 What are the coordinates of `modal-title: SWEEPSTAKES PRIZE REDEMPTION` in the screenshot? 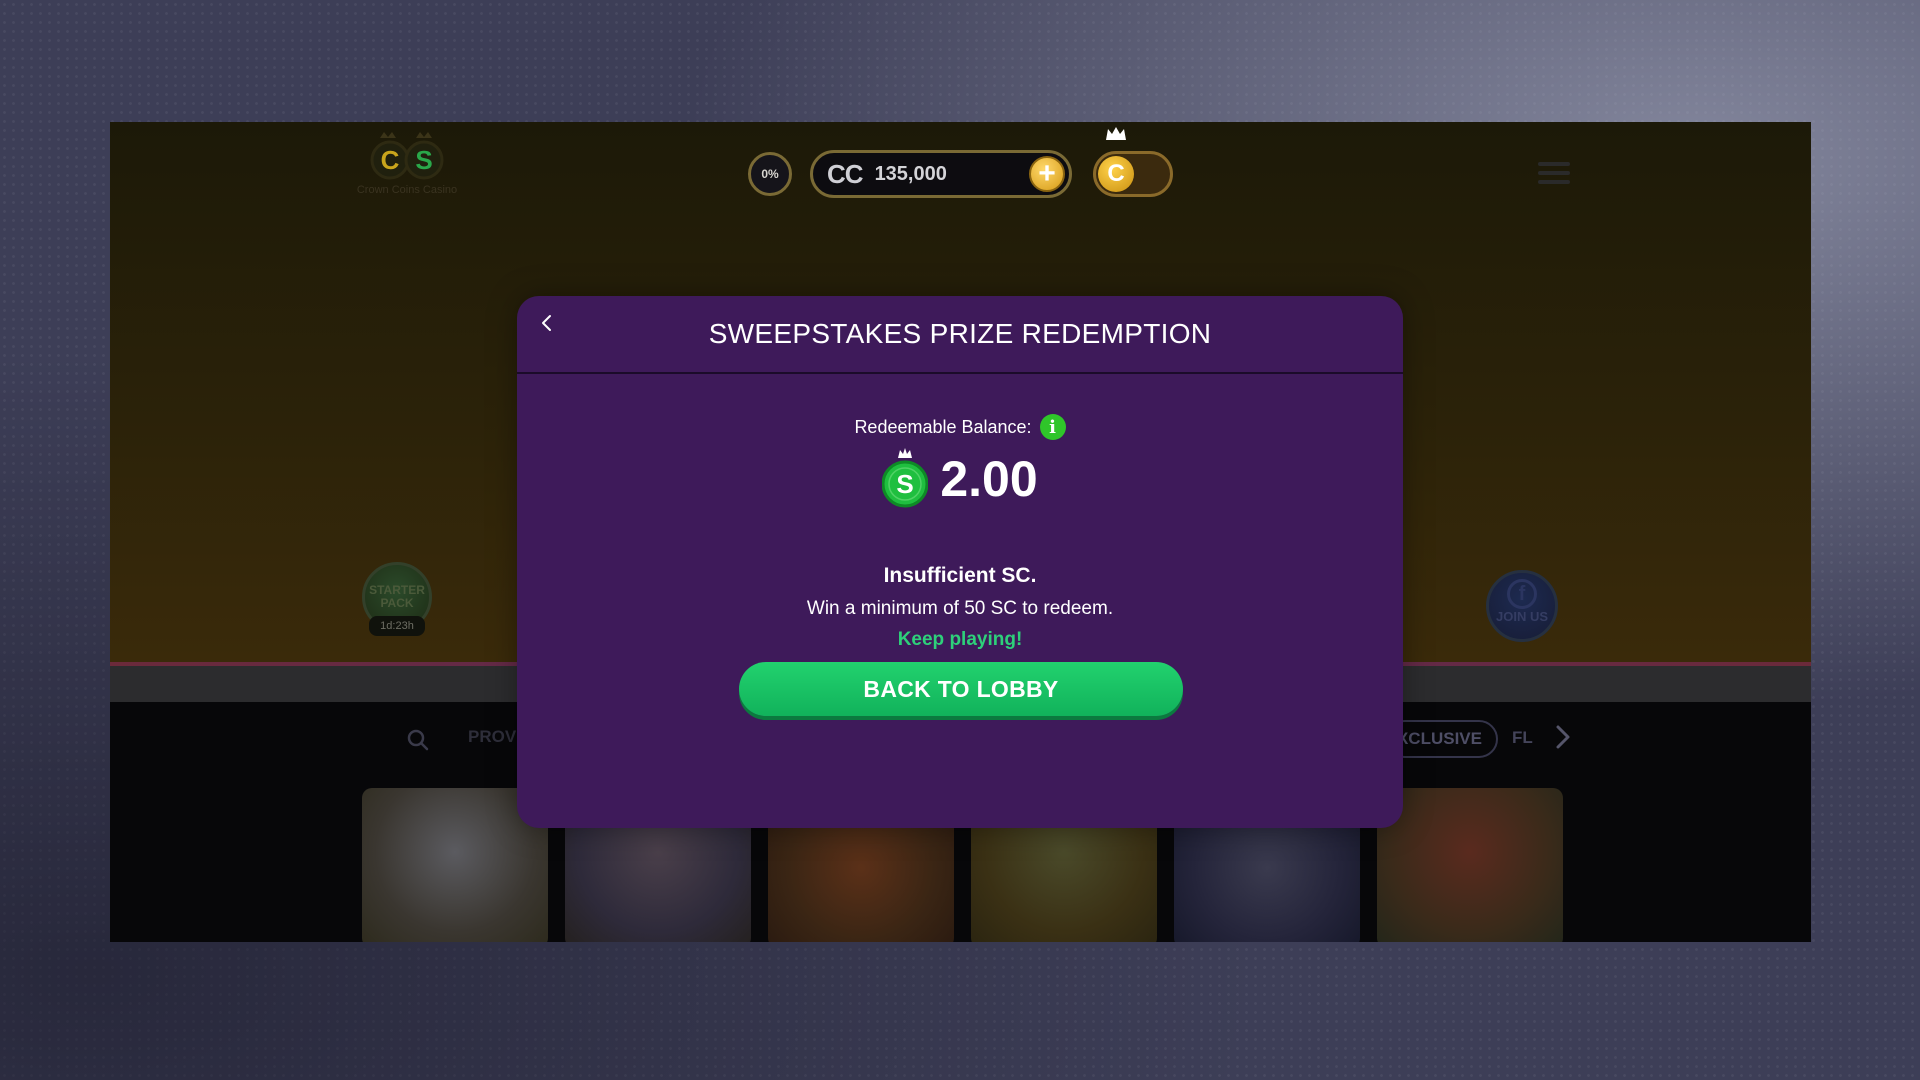 It's located at (960, 333).